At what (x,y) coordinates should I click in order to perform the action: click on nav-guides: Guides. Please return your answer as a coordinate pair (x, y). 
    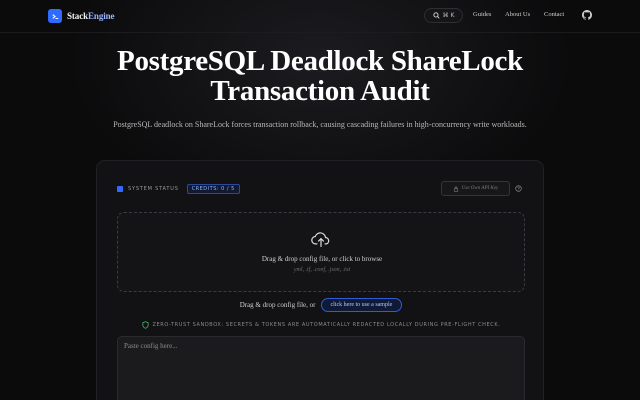
    Looking at the image, I should click on (482, 14).